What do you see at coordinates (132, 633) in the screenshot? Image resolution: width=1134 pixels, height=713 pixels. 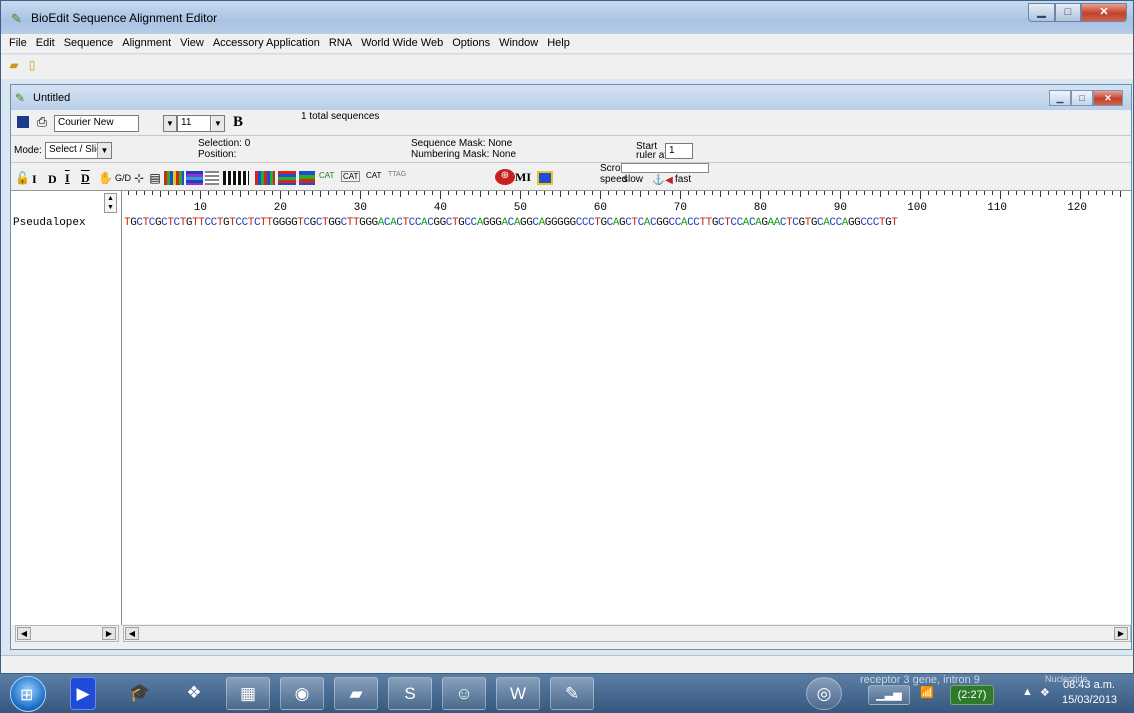 I see `sequence-scroll-left-arrow: ◀` at bounding box center [132, 633].